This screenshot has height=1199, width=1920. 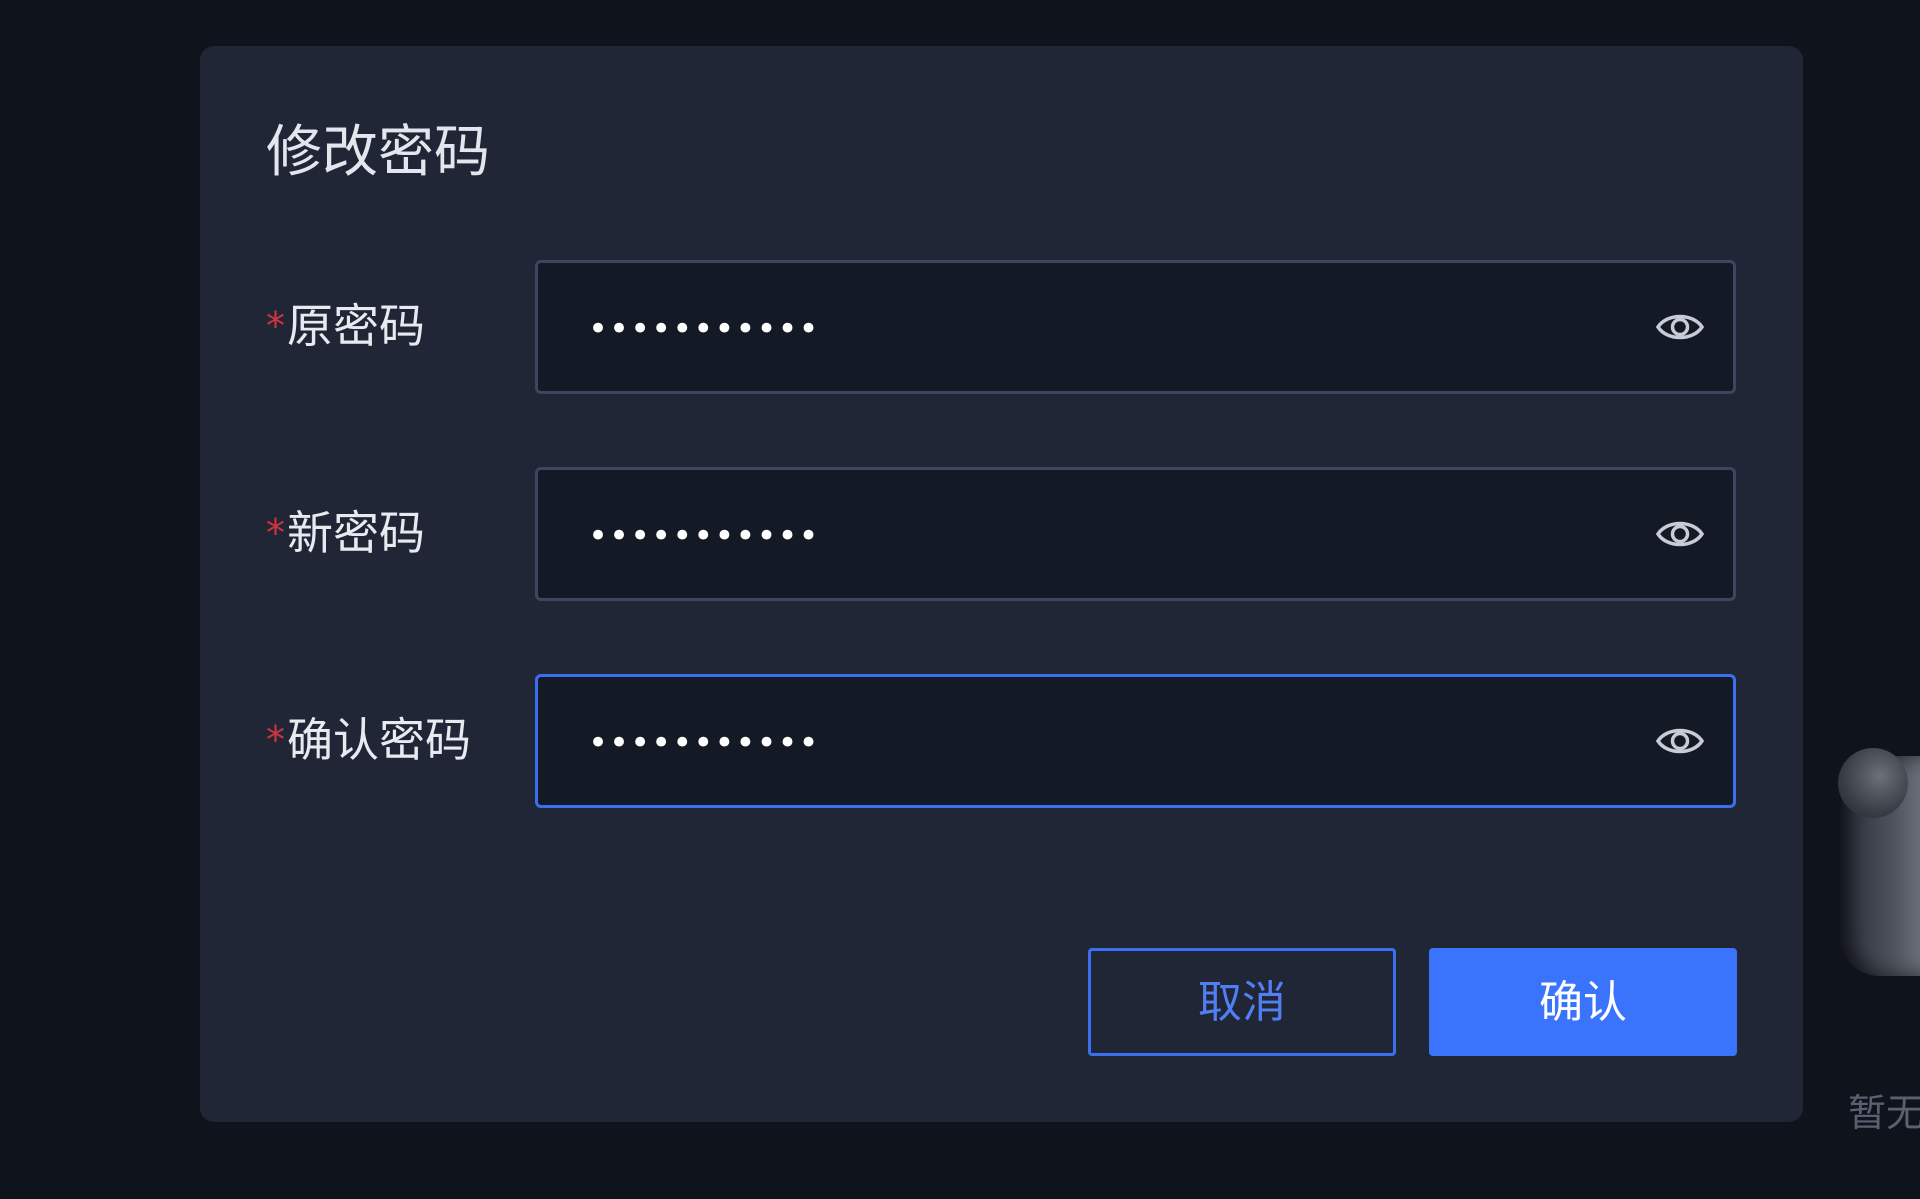 What do you see at coordinates (1088, 743) in the screenshot?
I see `confirm-password-input` at bounding box center [1088, 743].